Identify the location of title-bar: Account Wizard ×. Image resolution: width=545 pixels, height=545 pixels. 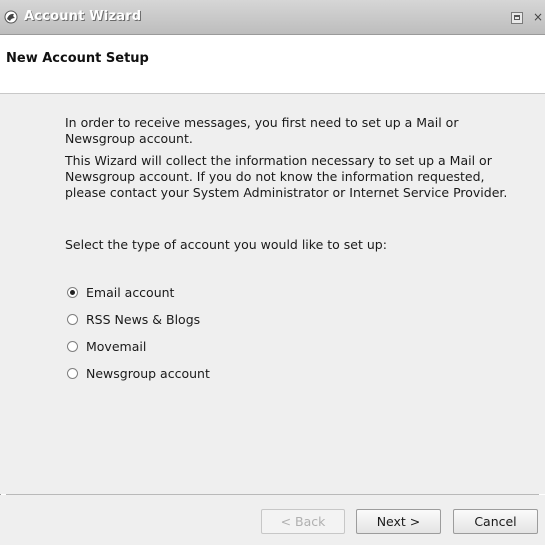
(272, 17).